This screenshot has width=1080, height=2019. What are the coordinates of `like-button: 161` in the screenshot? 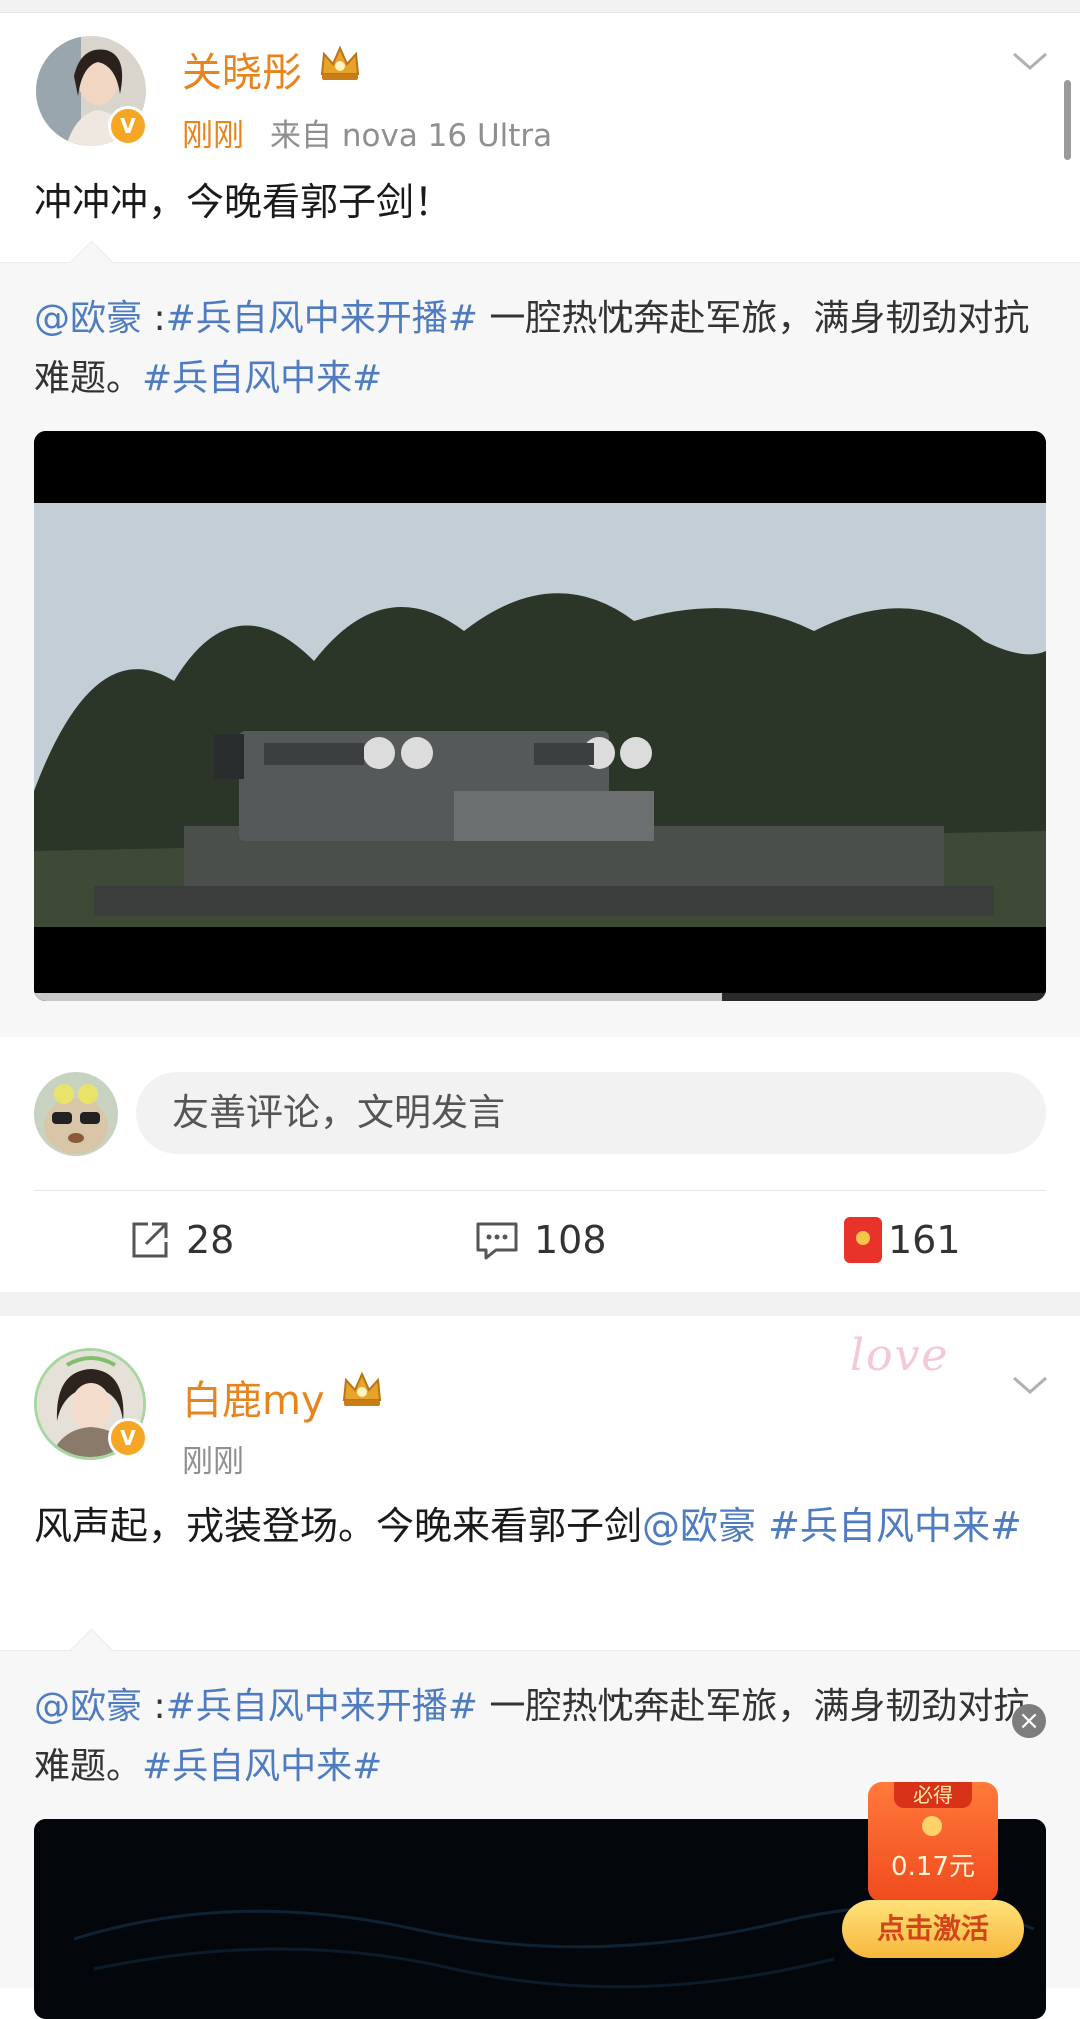 It's located at (902, 1240).